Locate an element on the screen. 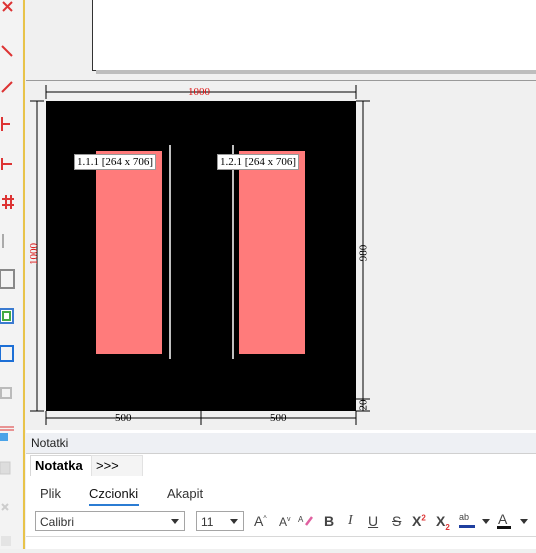  right-small-dimension-label: 20 is located at coordinates (363, 405).